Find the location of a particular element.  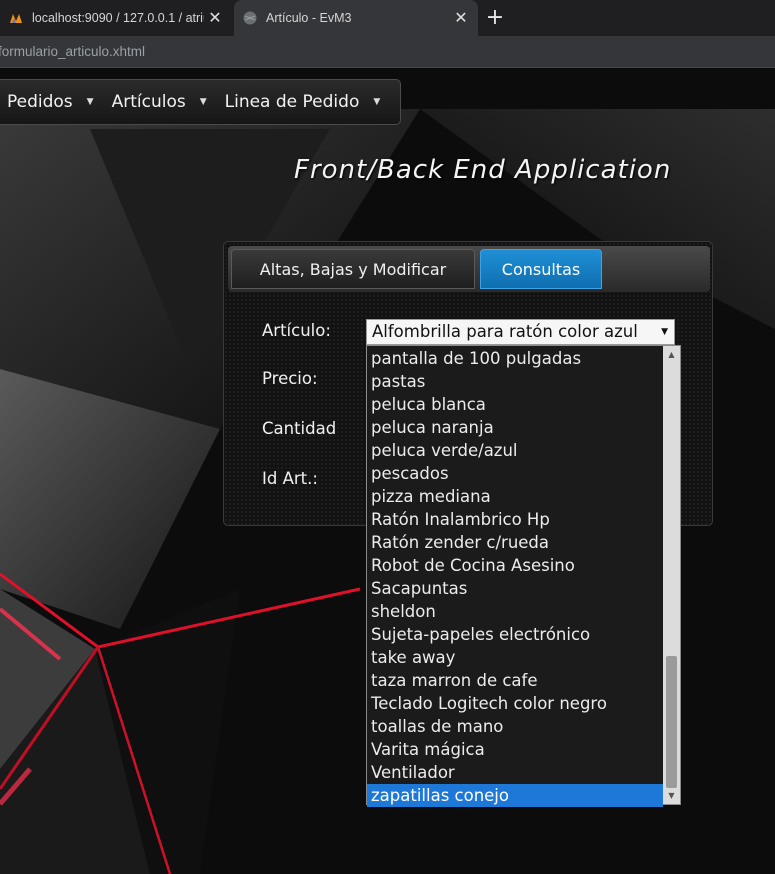

dropdown-option: zapatillas conejo is located at coordinates (515, 795).